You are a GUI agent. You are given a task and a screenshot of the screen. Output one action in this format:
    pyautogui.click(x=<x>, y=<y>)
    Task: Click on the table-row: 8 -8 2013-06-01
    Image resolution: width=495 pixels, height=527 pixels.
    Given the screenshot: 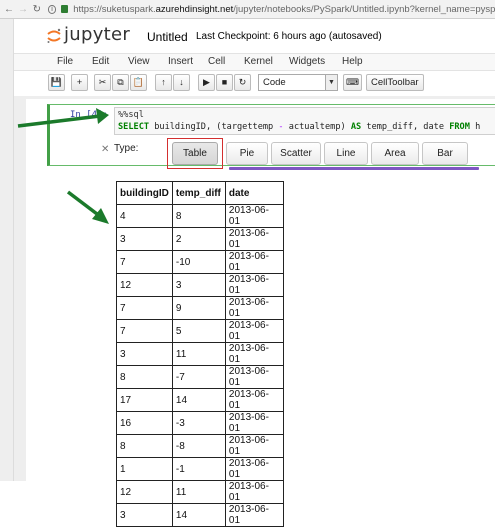 What is the action you would take?
    pyautogui.click(x=200, y=446)
    